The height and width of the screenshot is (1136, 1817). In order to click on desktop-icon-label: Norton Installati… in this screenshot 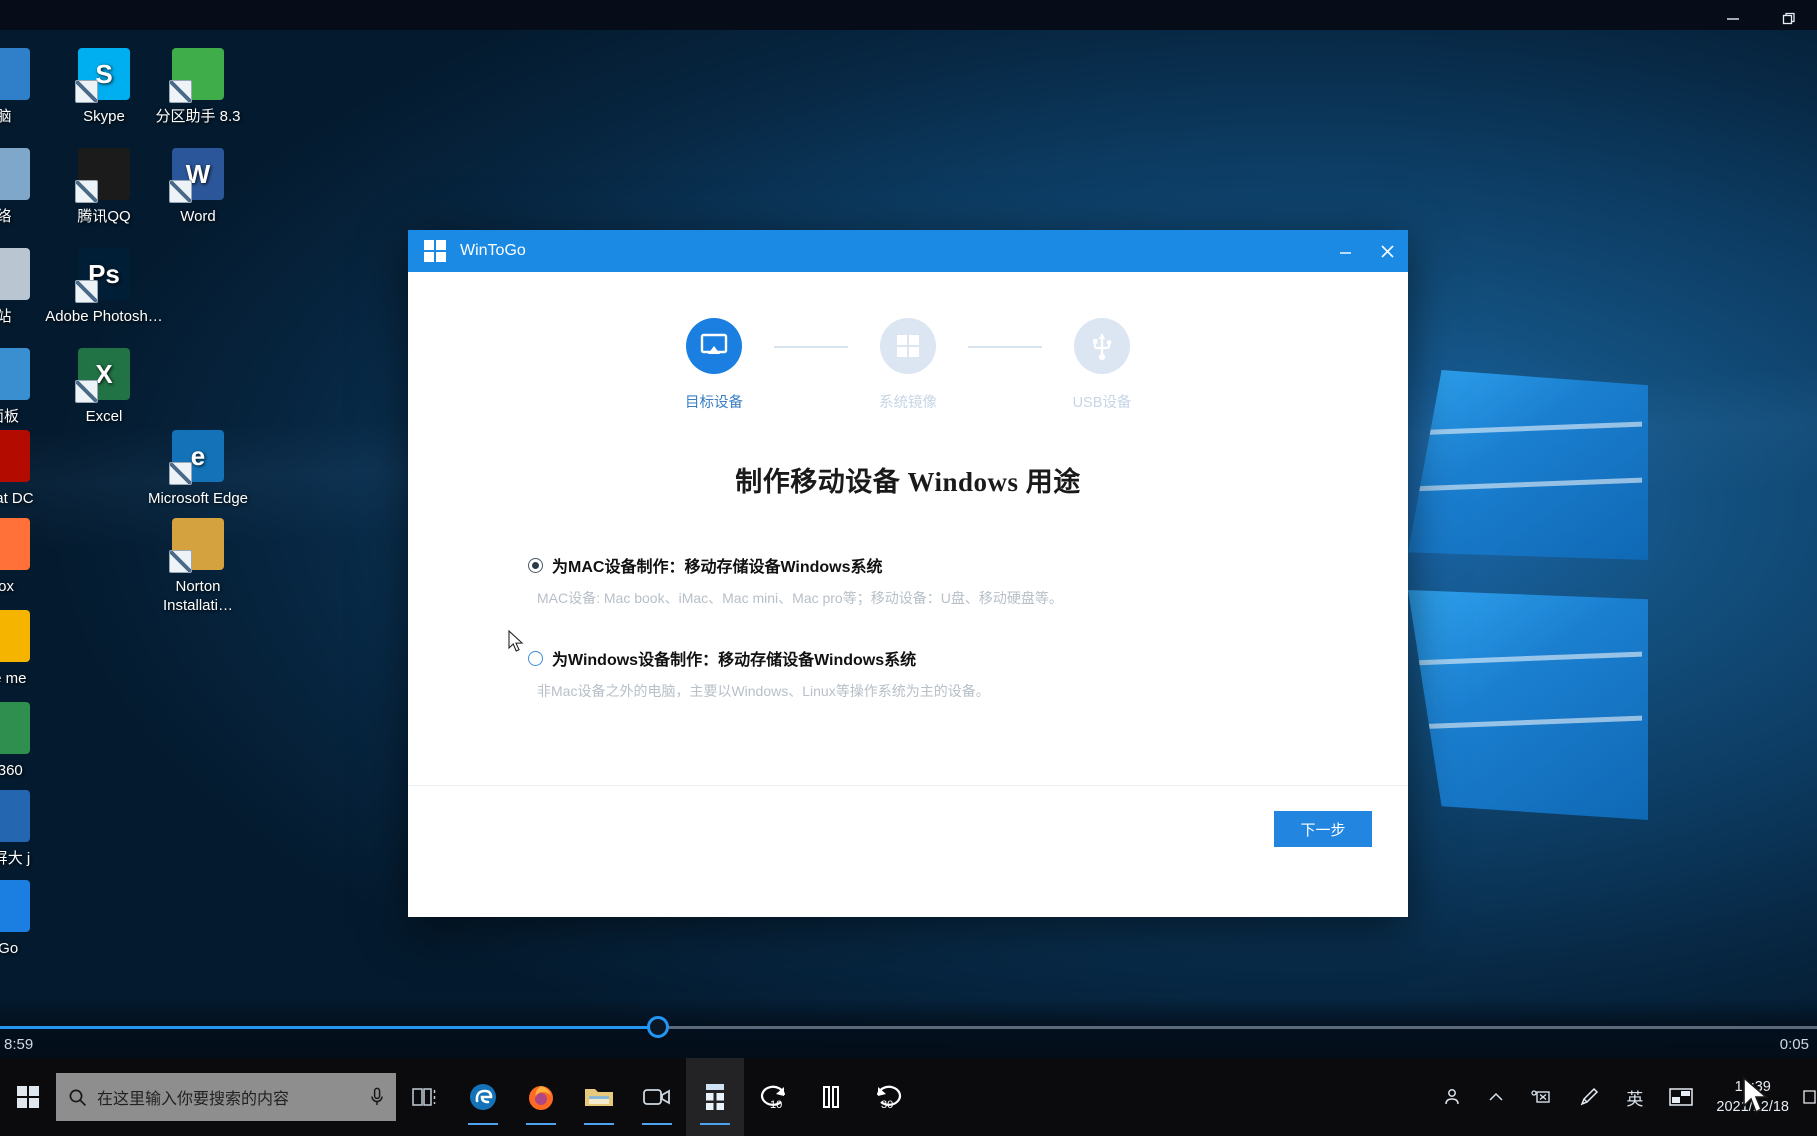, I will do `click(198, 596)`.